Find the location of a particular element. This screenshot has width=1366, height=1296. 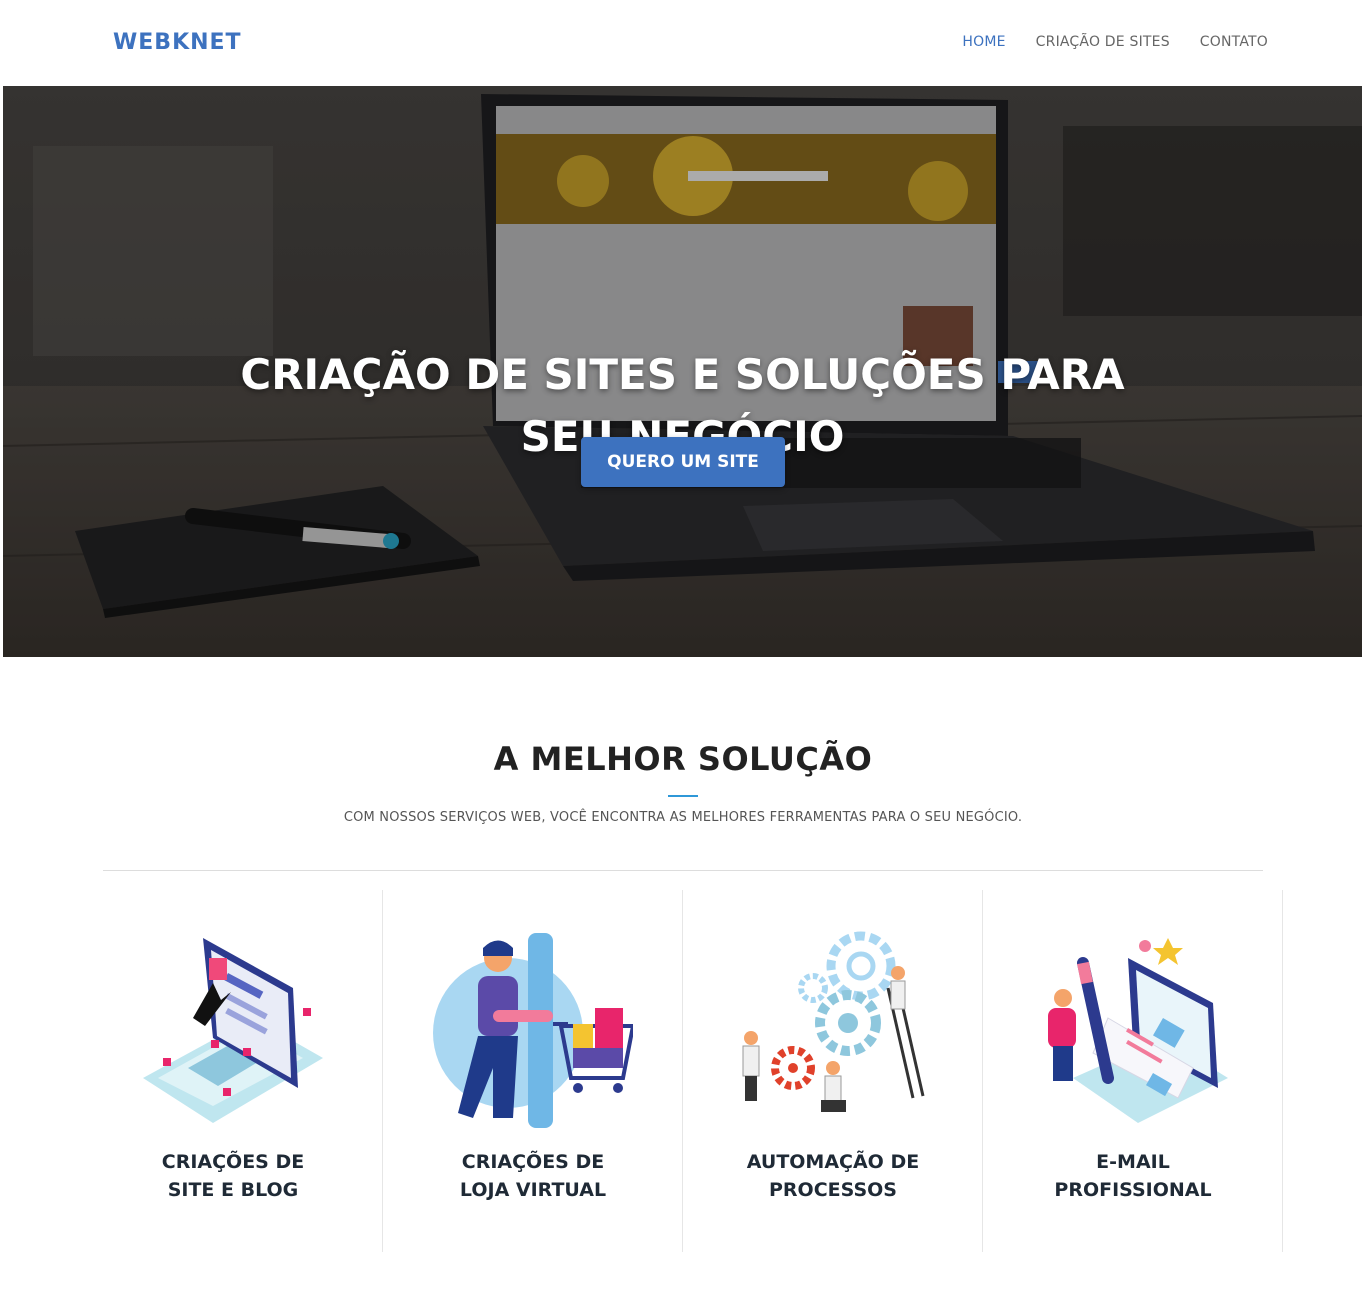

section-divider is located at coordinates (683, 870).